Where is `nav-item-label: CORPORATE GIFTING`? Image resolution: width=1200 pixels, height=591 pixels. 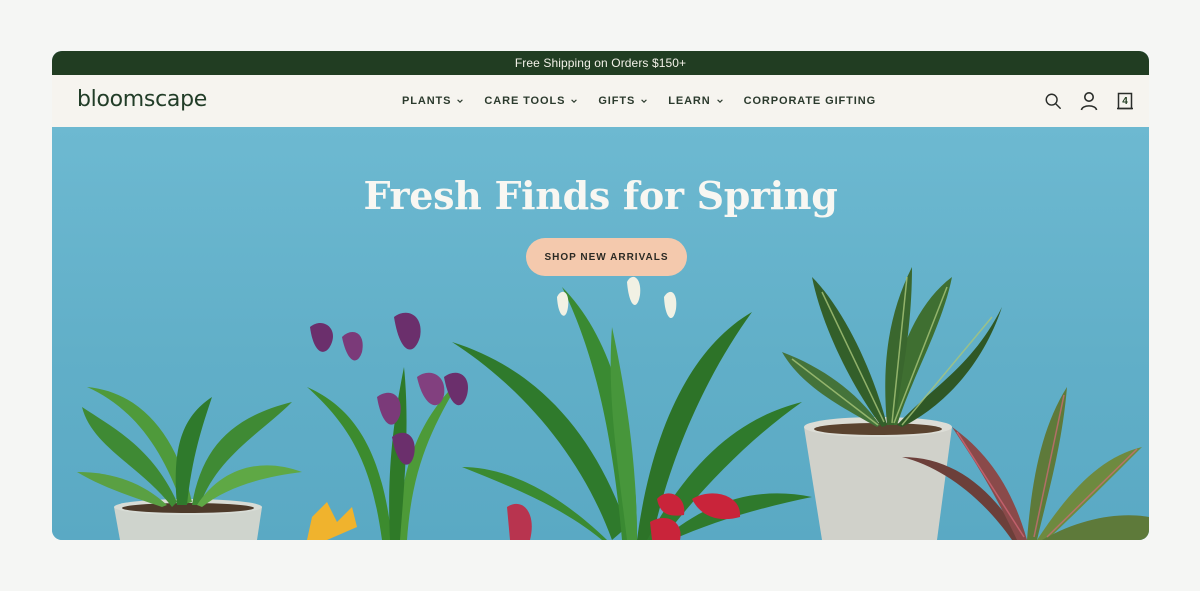 nav-item-label: CORPORATE GIFTING is located at coordinates (810, 101).